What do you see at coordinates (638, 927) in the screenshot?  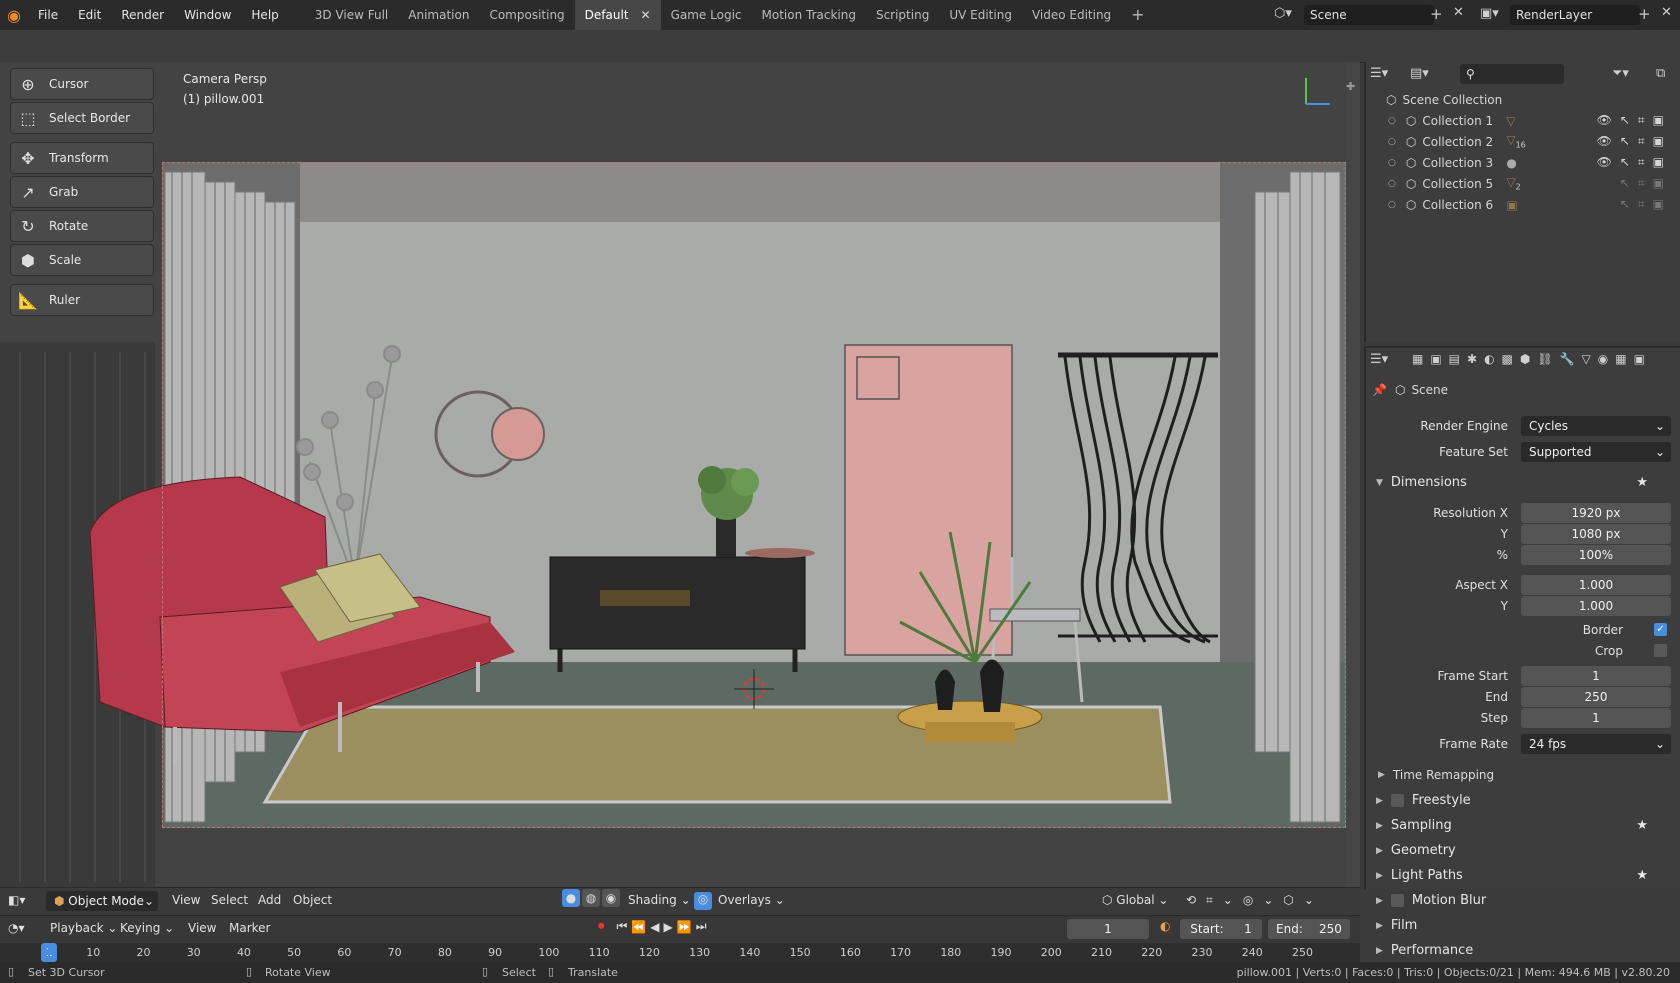 I see `jump-keyframe-back-icon: ⏪` at bounding box center [638, 927].